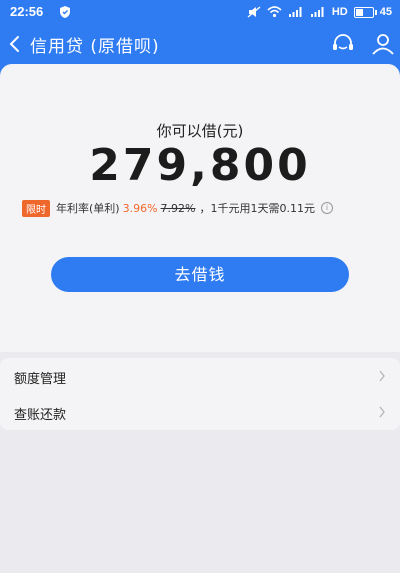 The height and width of the screenshot is (573, 400). What do you see at coordinates (254, 12) in the screenshot?
I see `mute-icon` at bounding box center [254, 12].